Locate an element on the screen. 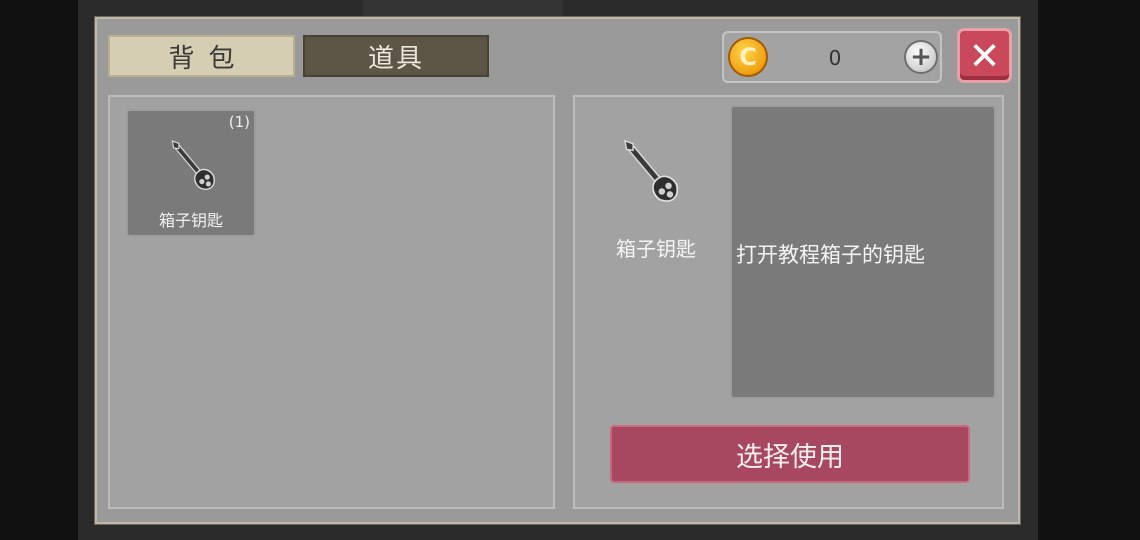  currency-display: C 0 + is located at coordinates (832, 57).